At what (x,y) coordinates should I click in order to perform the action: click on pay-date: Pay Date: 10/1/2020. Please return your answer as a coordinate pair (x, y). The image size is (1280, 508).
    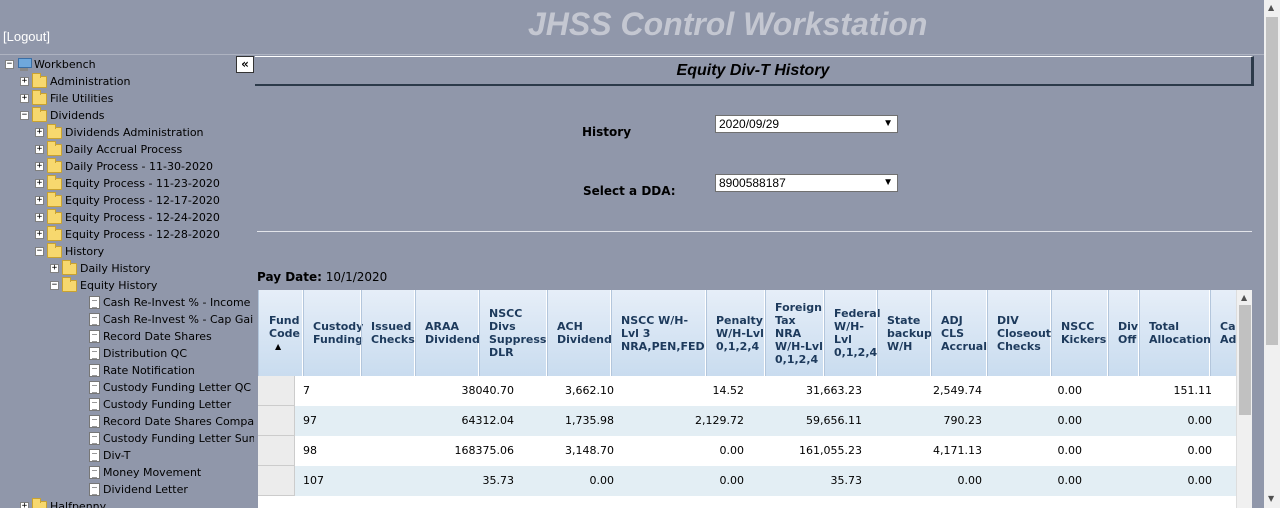
    Looking at the image, I should click on (322, 277).